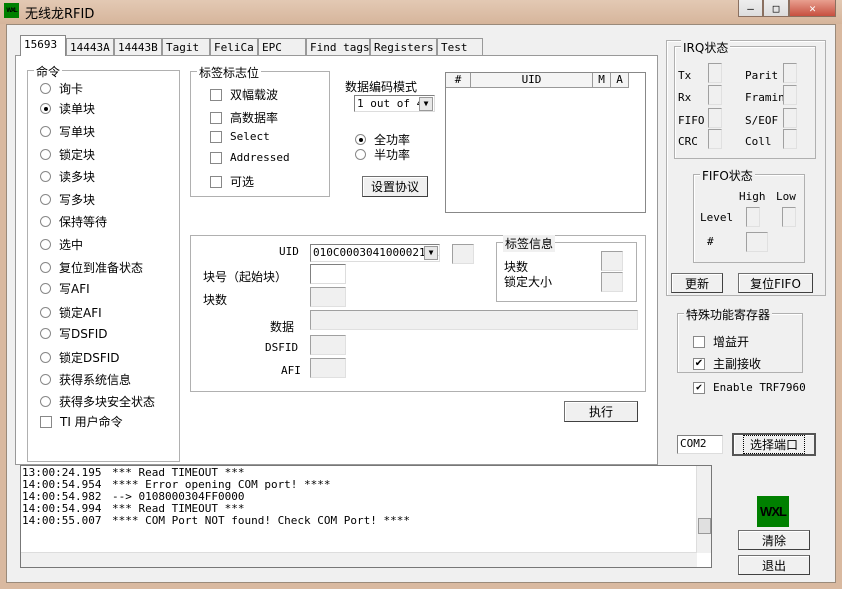  Describe the element at coordinates (812, 8) in the screenshot. I see `close-button: ✕` at that location.